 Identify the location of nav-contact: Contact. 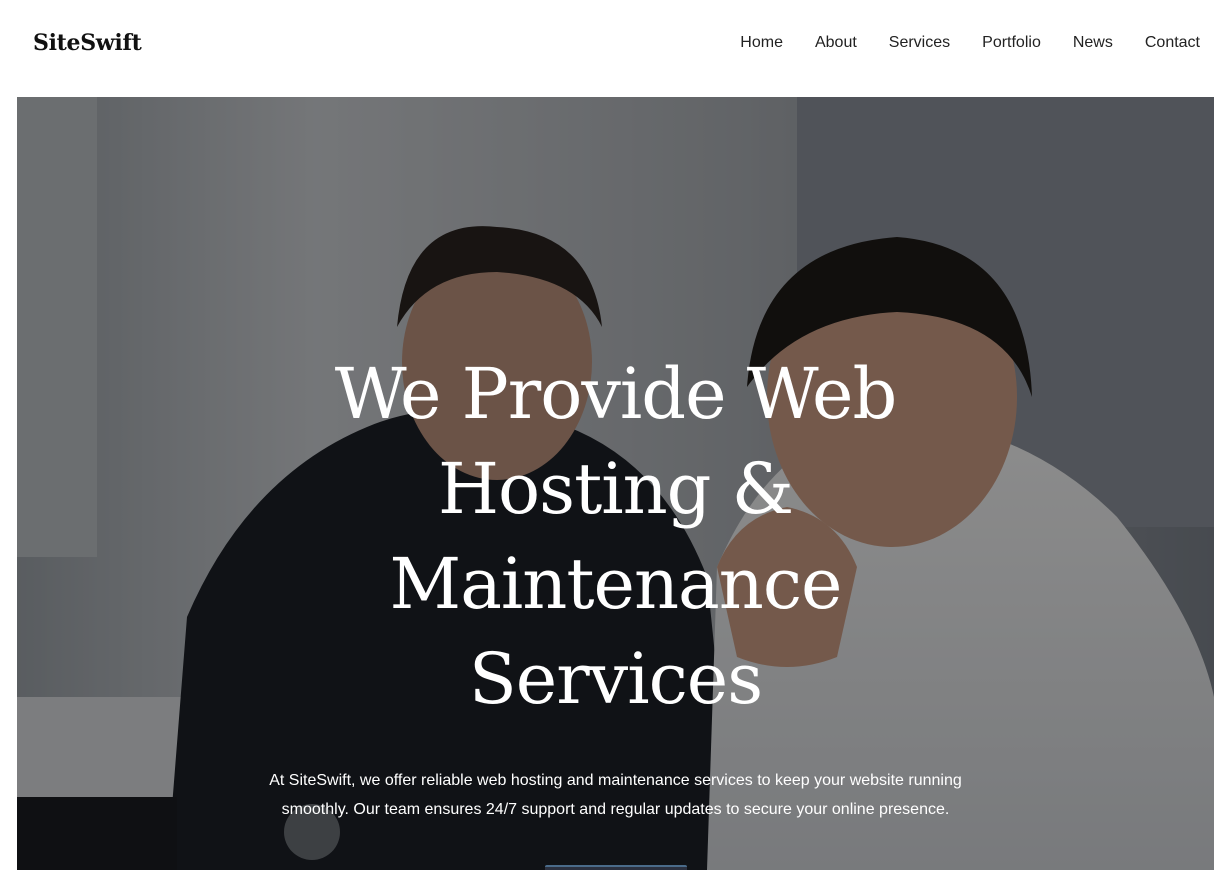
(1172, 43).